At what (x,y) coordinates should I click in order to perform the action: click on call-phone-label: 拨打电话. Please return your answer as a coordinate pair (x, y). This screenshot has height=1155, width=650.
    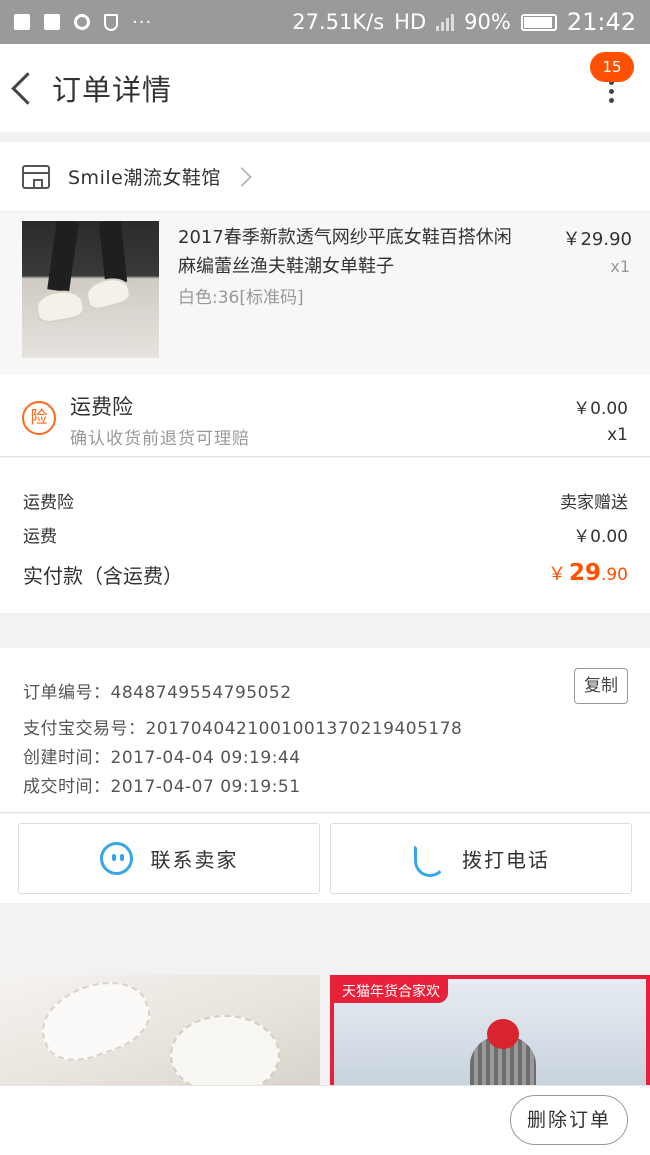
    Looking at the image, I should click on (506, 860).